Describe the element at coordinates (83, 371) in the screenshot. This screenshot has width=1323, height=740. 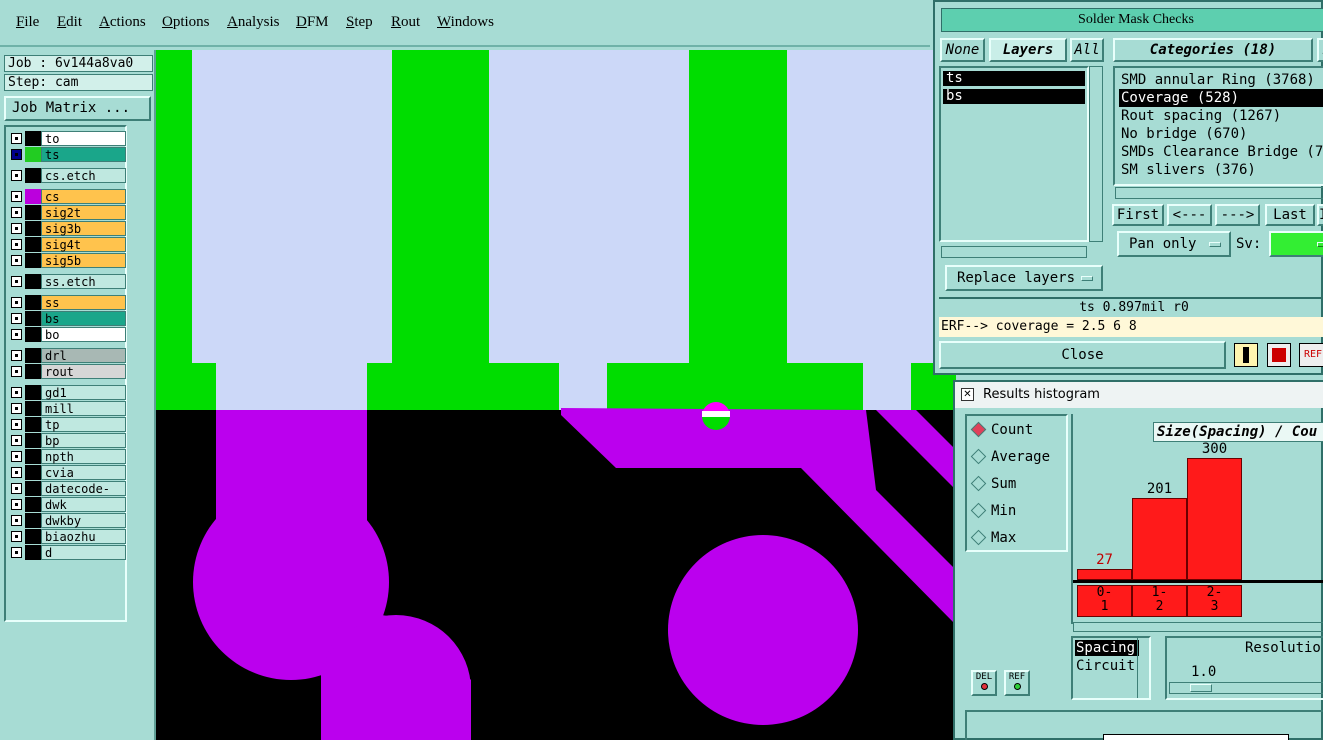
I see `layer-name: rout` at that location.